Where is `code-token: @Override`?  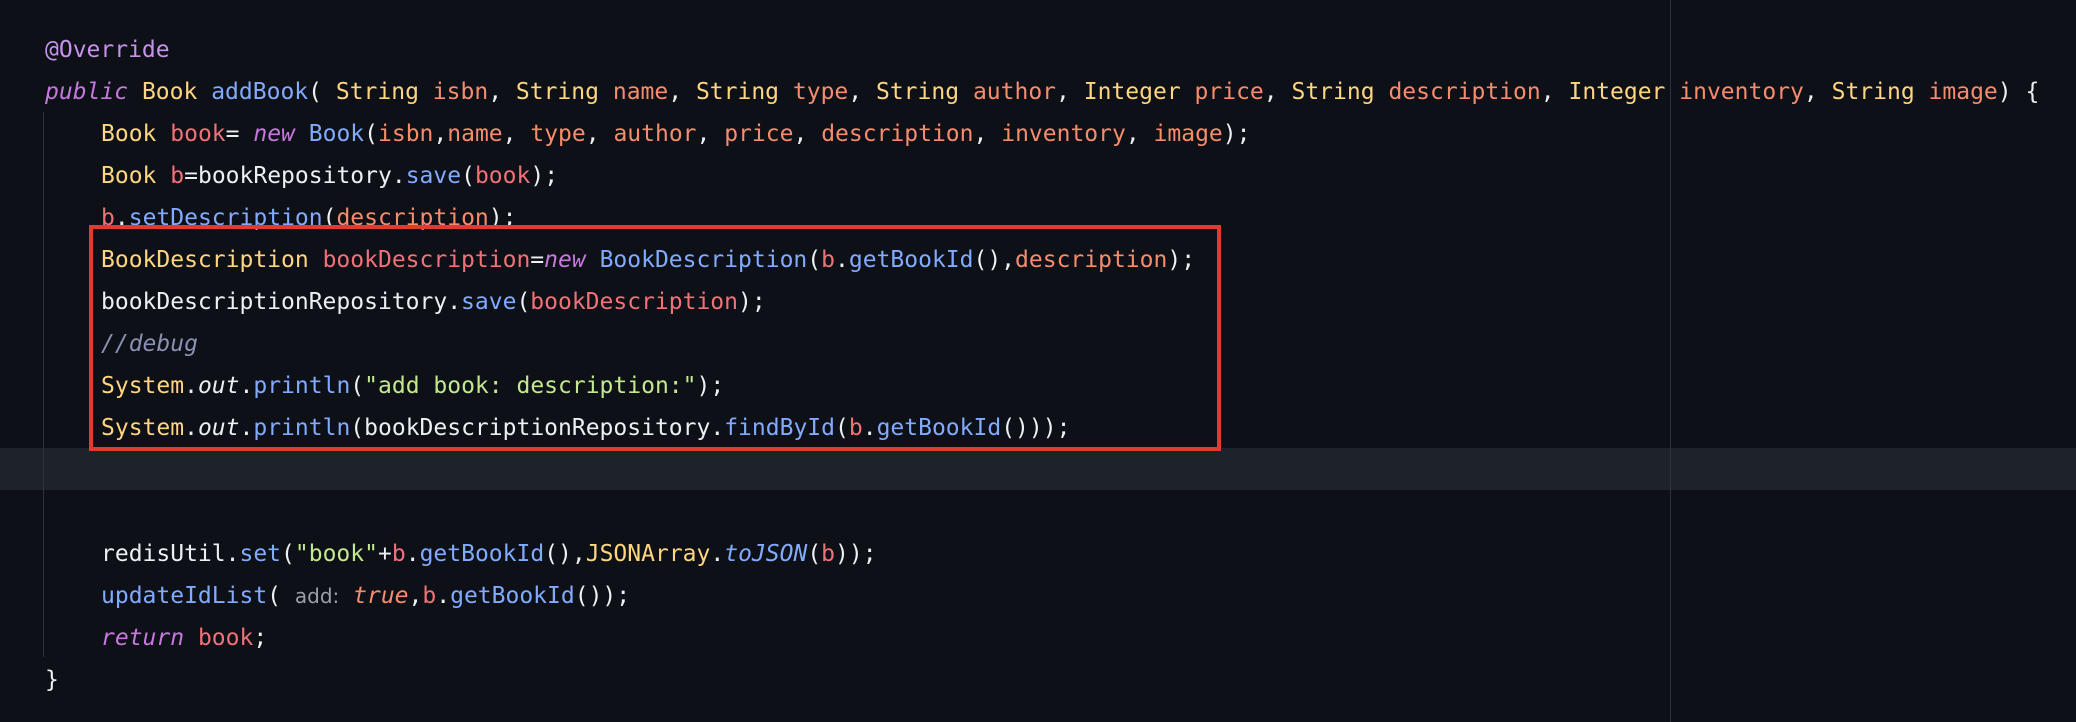
code-token: @Override is located at coordinates (107, 50).